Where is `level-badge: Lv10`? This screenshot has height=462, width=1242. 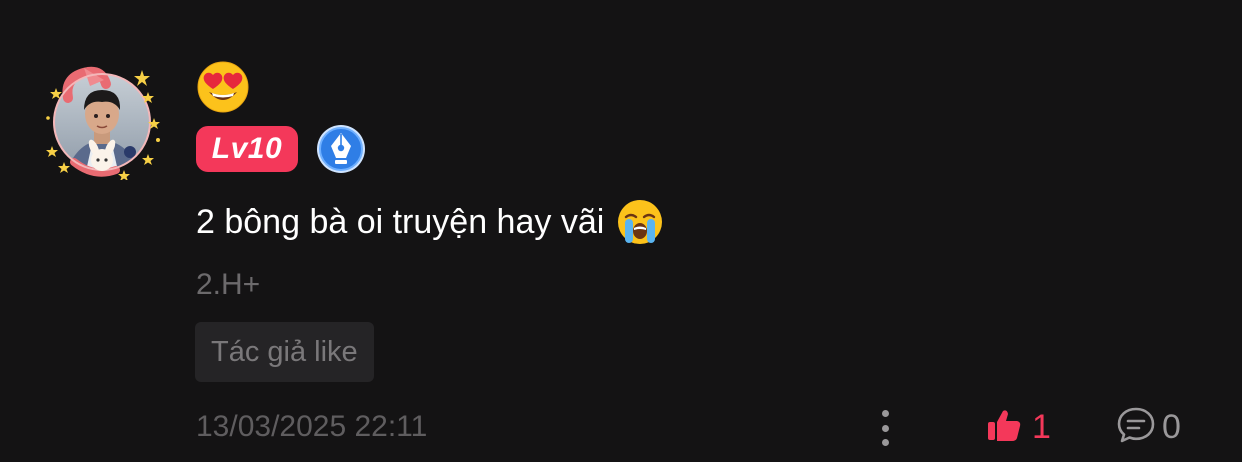
level-badge: Lv10 is located at coordinates (247, 149).